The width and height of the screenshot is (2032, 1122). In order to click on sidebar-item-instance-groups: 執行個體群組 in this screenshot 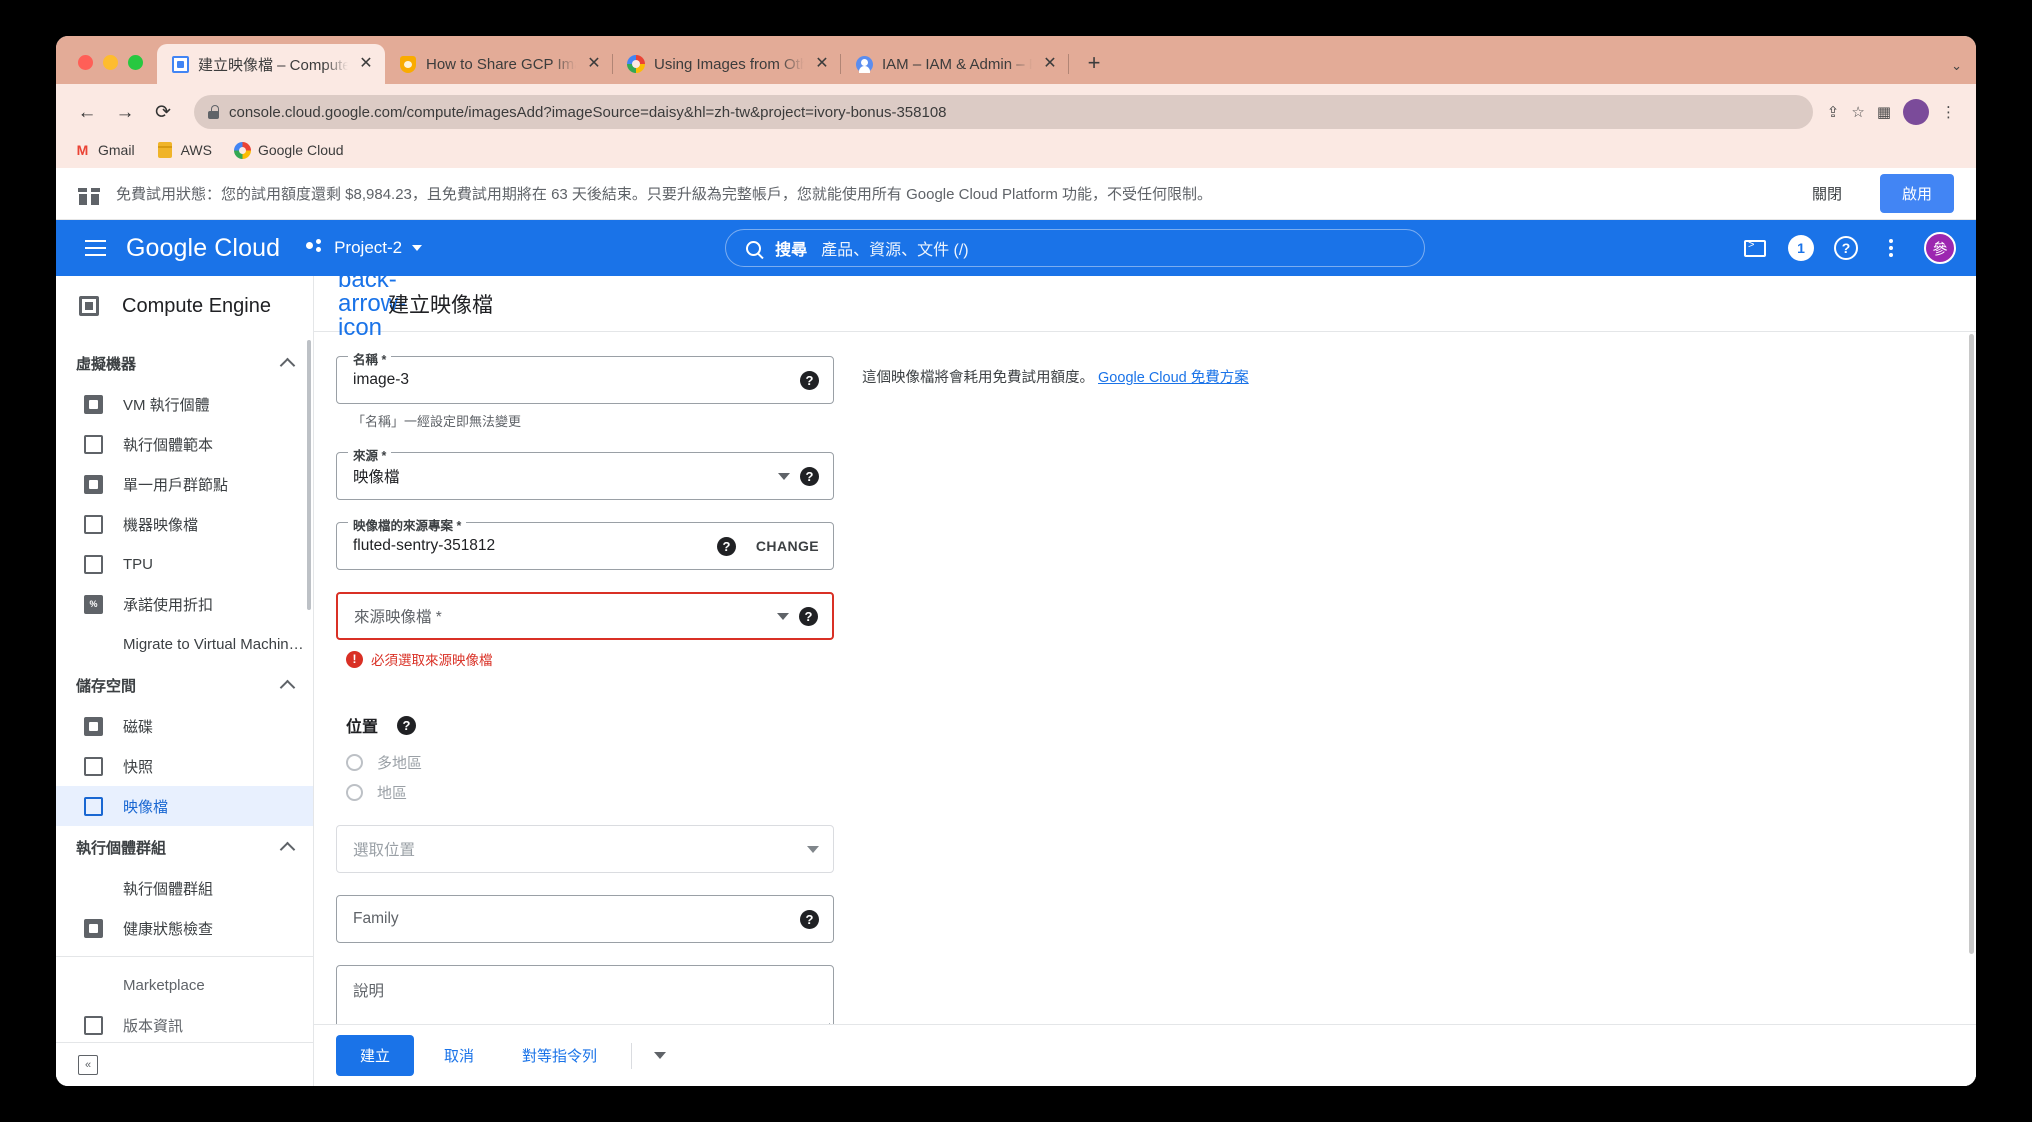, I will do `click(184, 888)`.